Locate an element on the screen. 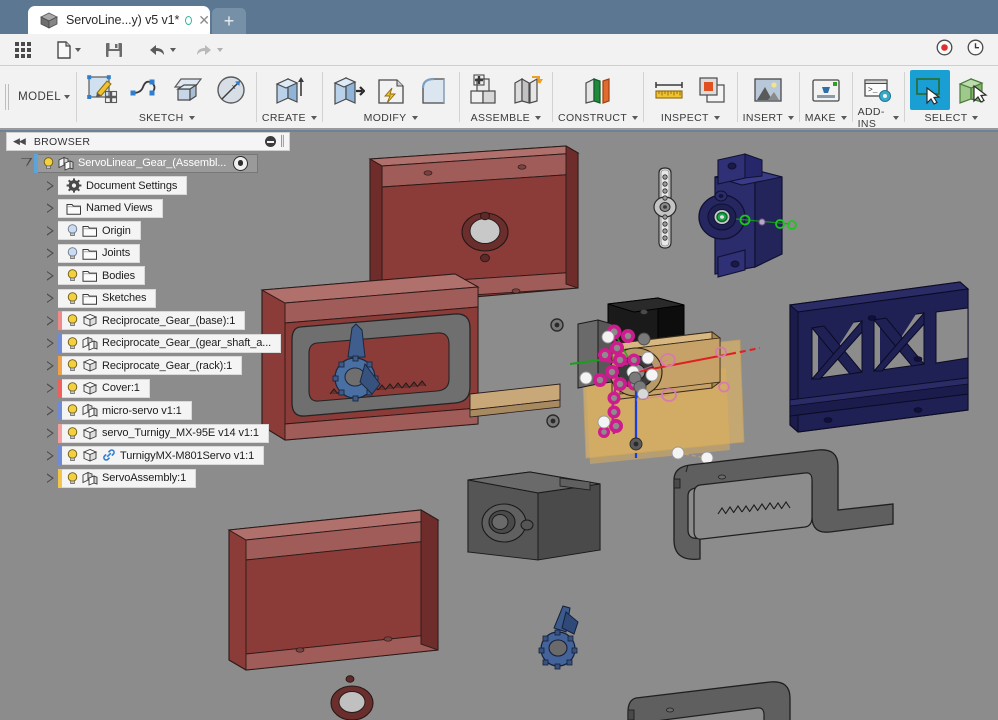 The height and width of the screenshot is (720, 998). ribbon-group-label: INSERT is located at coordinates (768, 118).